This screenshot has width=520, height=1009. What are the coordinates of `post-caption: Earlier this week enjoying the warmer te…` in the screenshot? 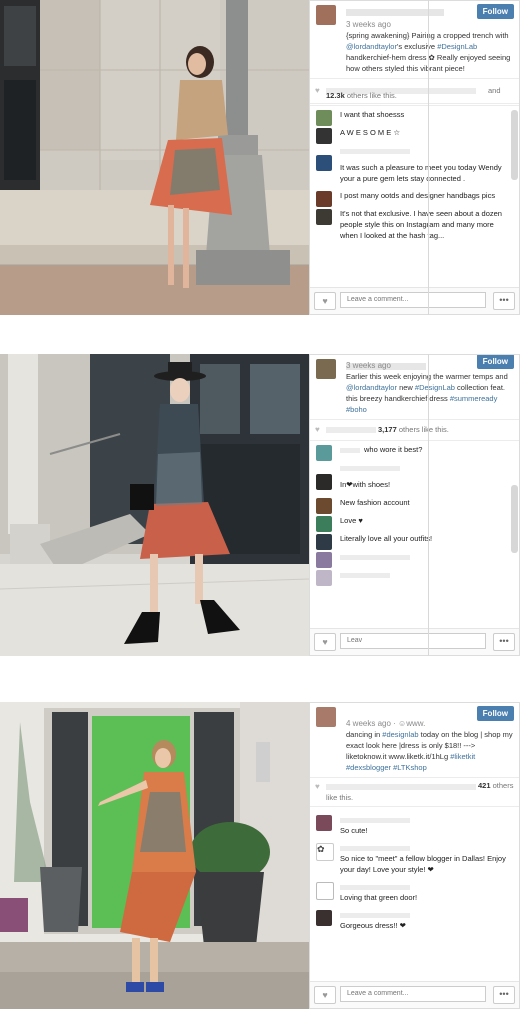 It's located at (427, 393).